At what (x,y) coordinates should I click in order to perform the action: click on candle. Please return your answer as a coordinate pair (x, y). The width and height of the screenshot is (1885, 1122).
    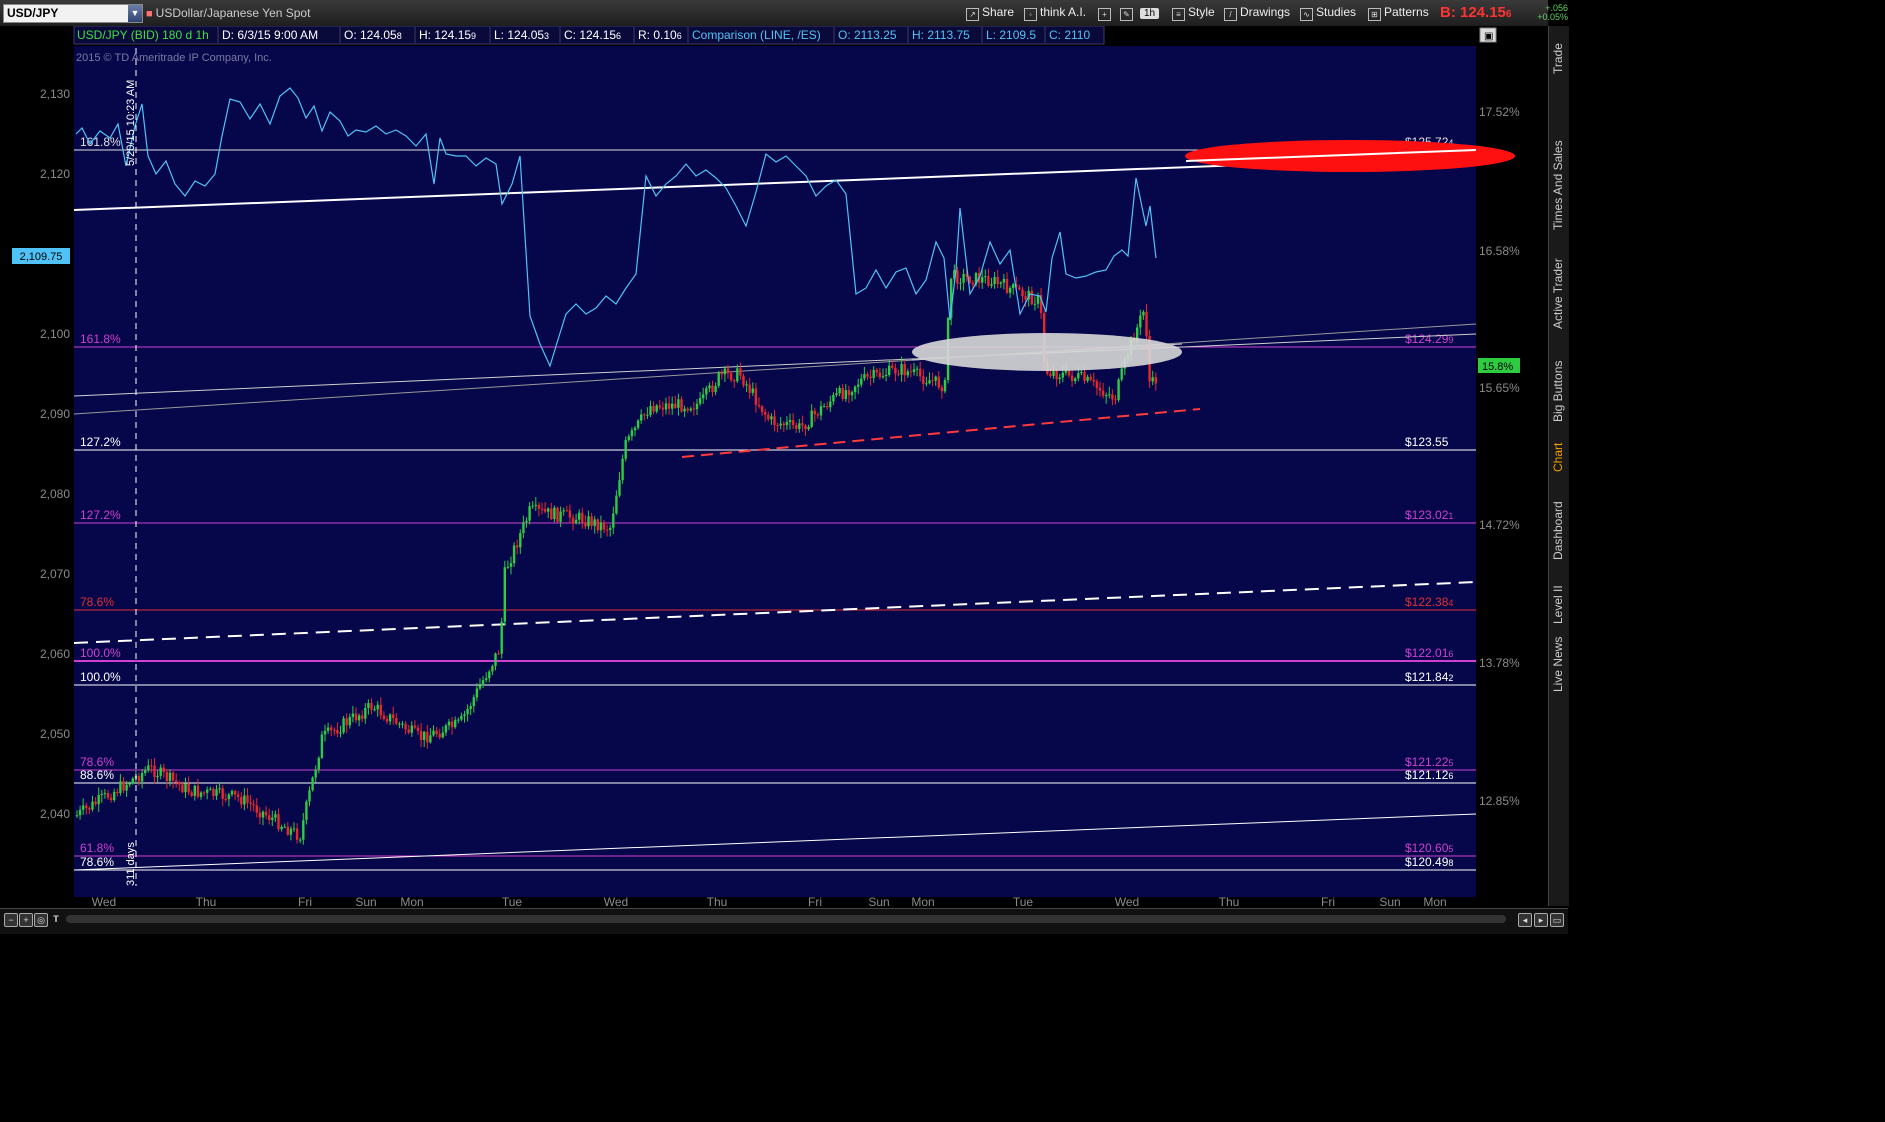
    Looking at the image, I should click on (1118, 390).